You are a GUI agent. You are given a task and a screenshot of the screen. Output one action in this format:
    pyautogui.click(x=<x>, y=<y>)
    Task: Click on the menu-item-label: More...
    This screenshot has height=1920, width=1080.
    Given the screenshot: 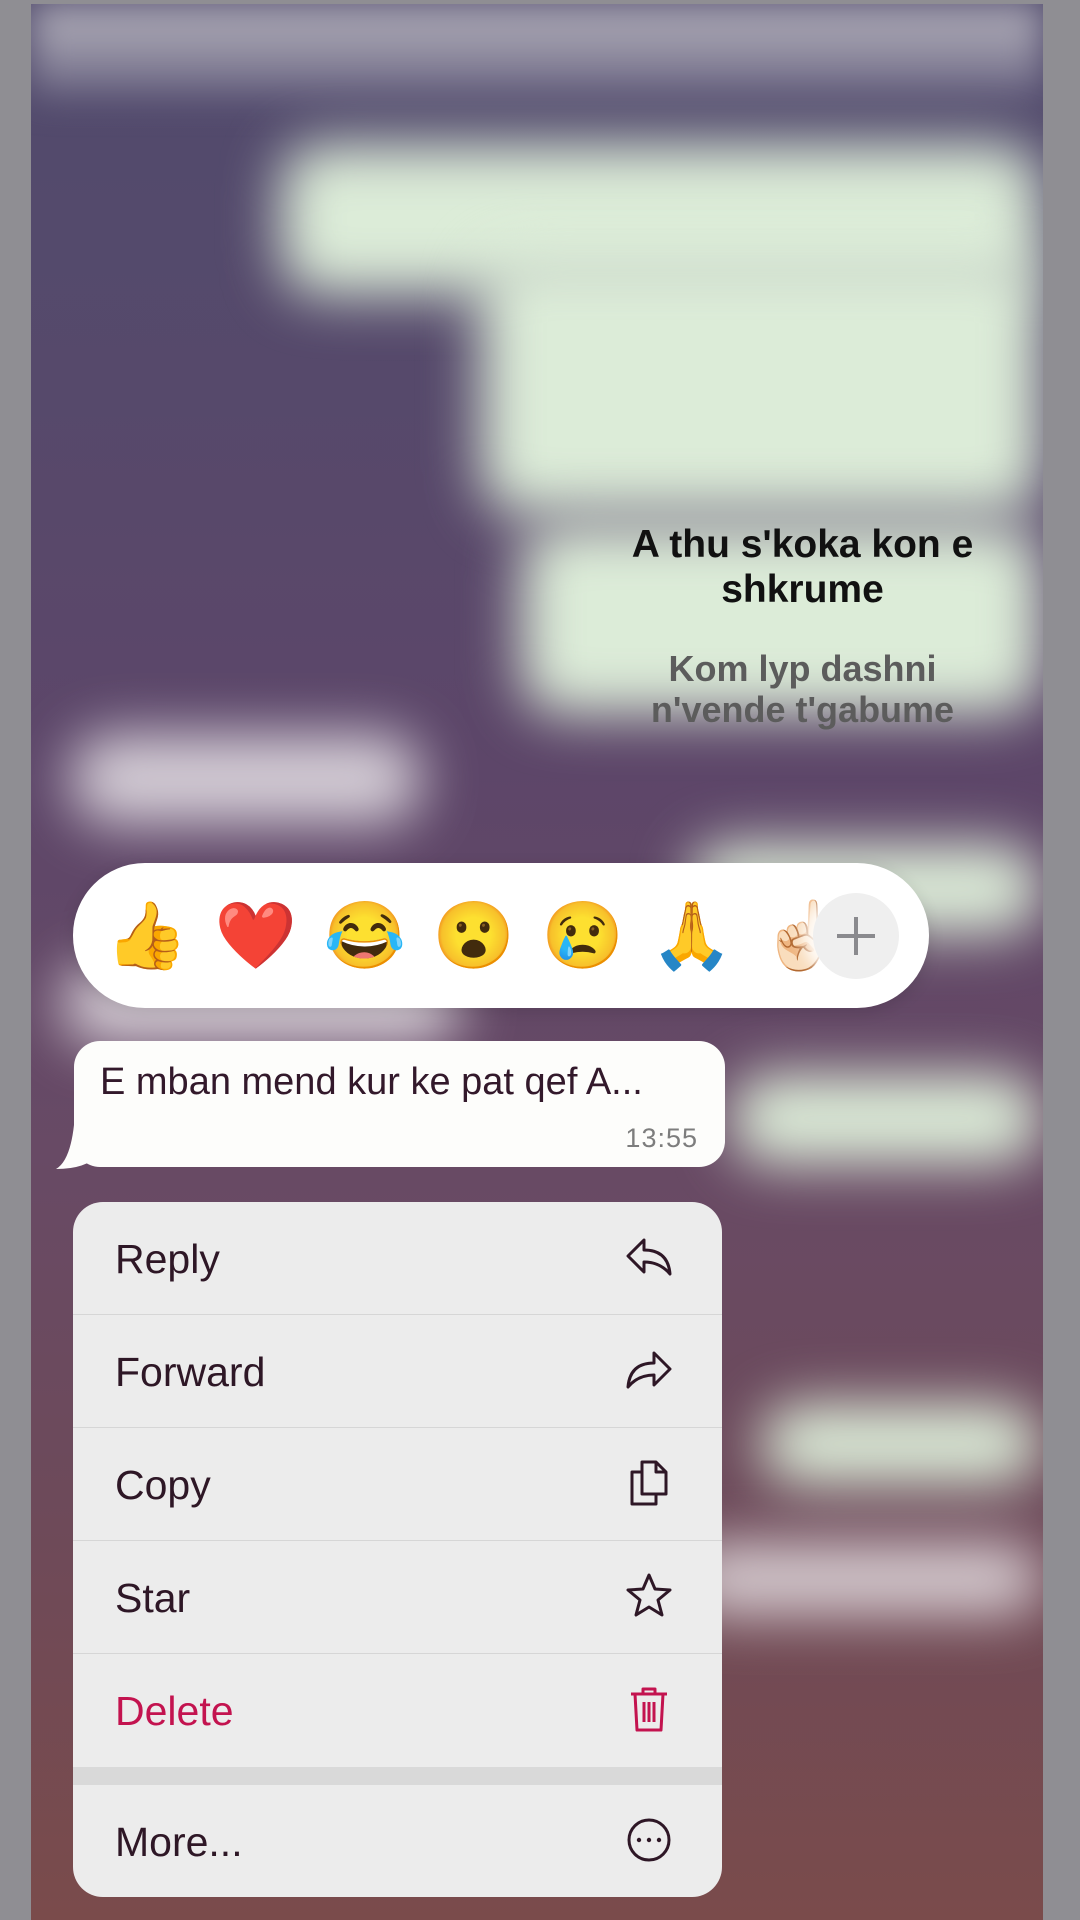 What is the action you would take?
    pyautogui.click(x=179, y=1842)
    